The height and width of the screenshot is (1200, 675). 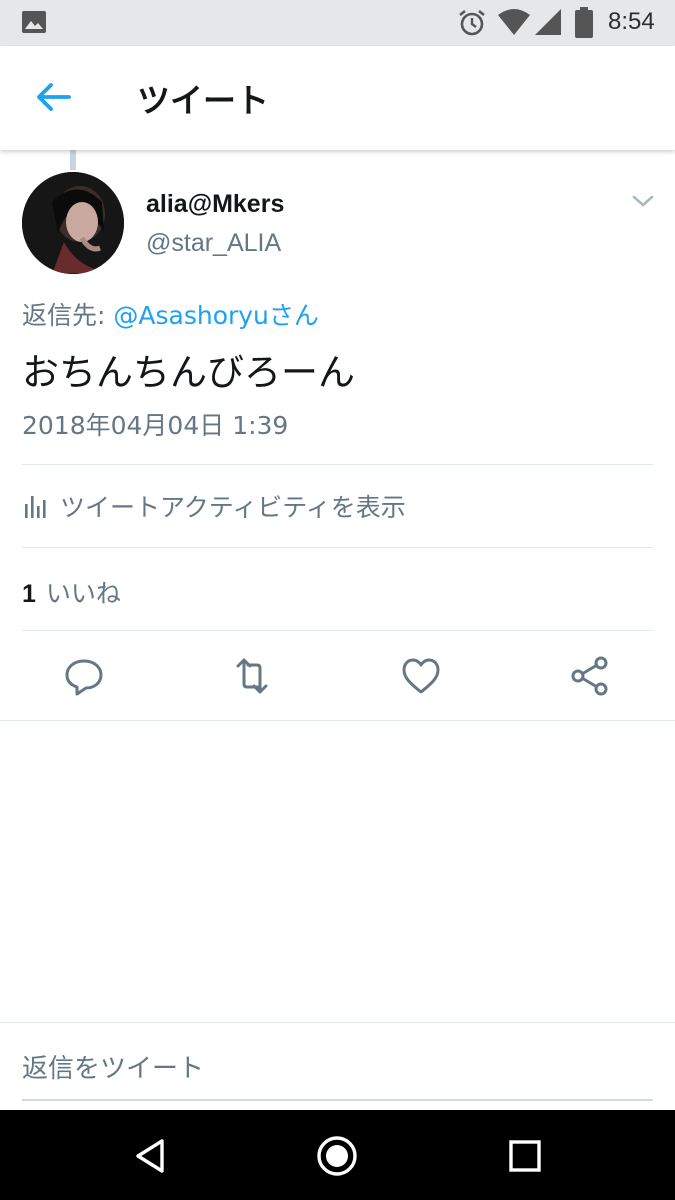 What do you see at coordinates (472, 22) in the screenshot?
I see `alarm-icon` at bounding box center [472, 22].